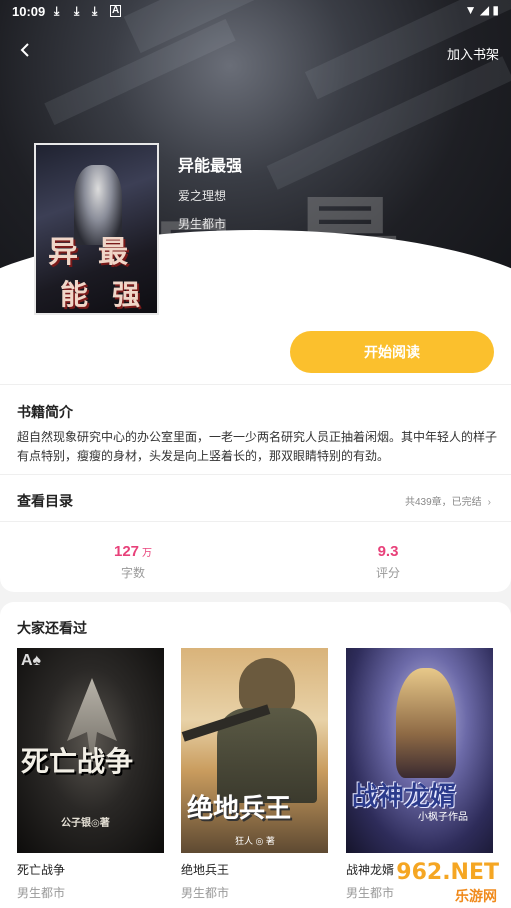 This screenshot has height=908, width=511. Describe the element at coordinates (239, 809) in the screenshot. I see `cover-title: 绝地兵王` at that location.